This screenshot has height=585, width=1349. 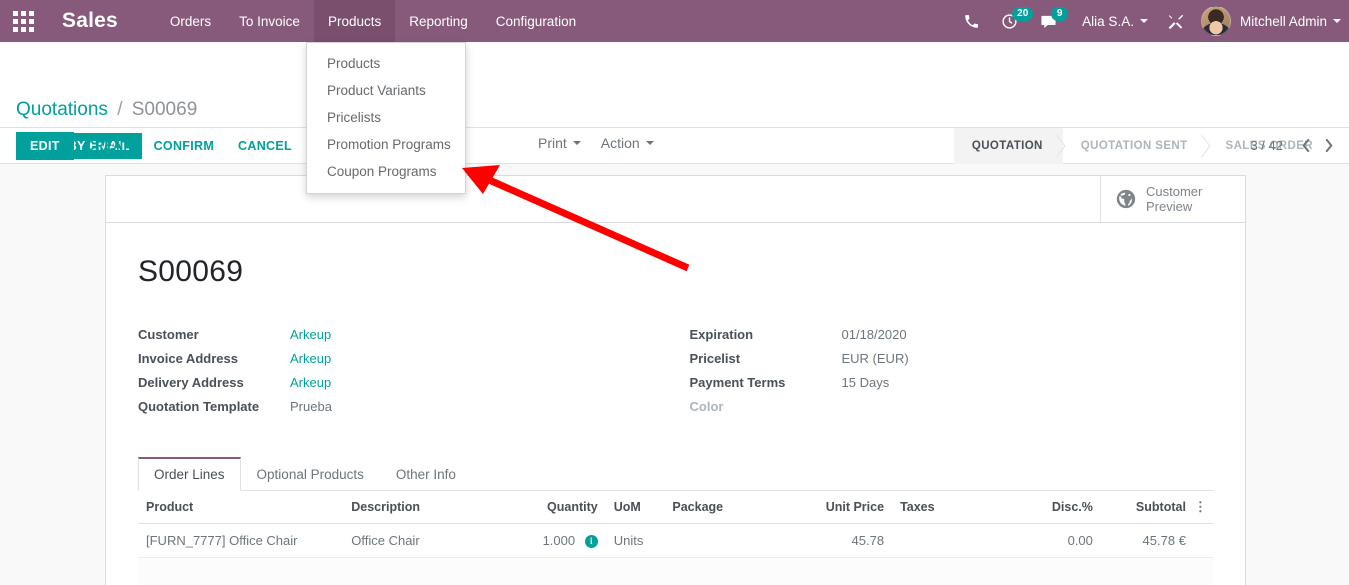 What do you see at coordinates (188, 358) in the screenshot?
I see `field-invoice-address-label: Invoice Address` at bounding box center [188, 358].